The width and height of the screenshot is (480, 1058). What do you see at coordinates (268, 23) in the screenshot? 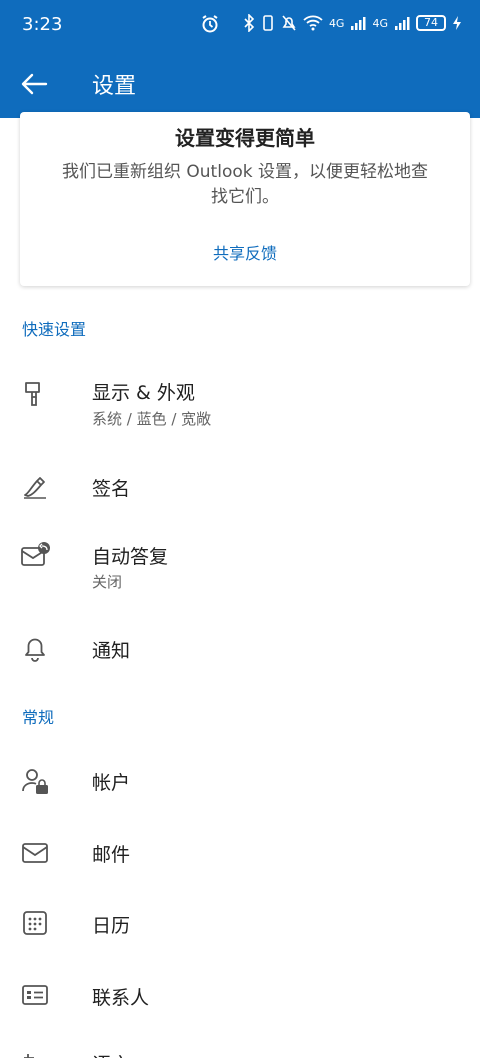
I see `vibrate-icon` at bounding box center [268, 23].